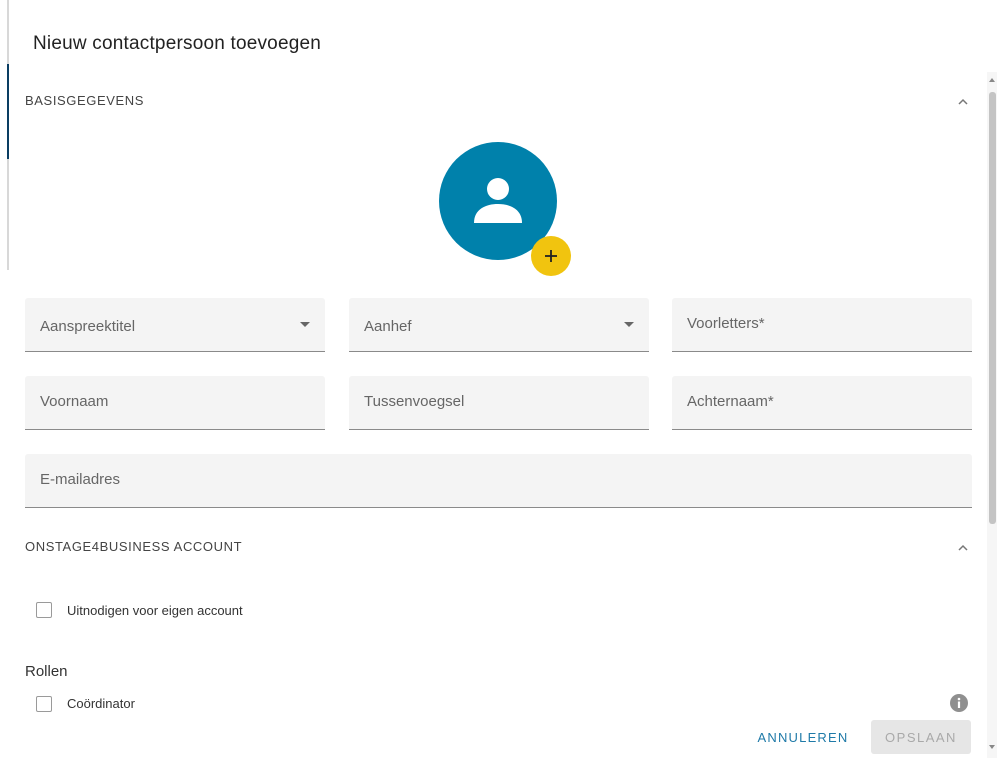  I want to click on infix-placeholder: Tussenvoegsel, so click(414, 401).